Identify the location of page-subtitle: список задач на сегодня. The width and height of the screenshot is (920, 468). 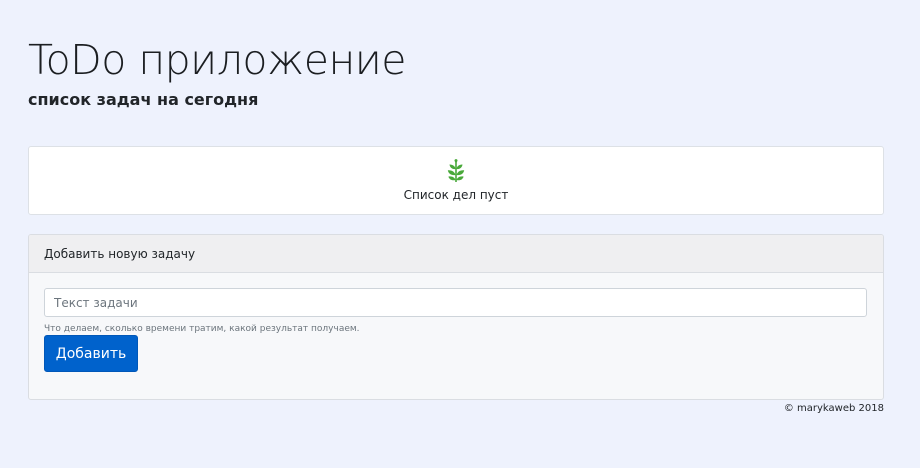
(143, 99).